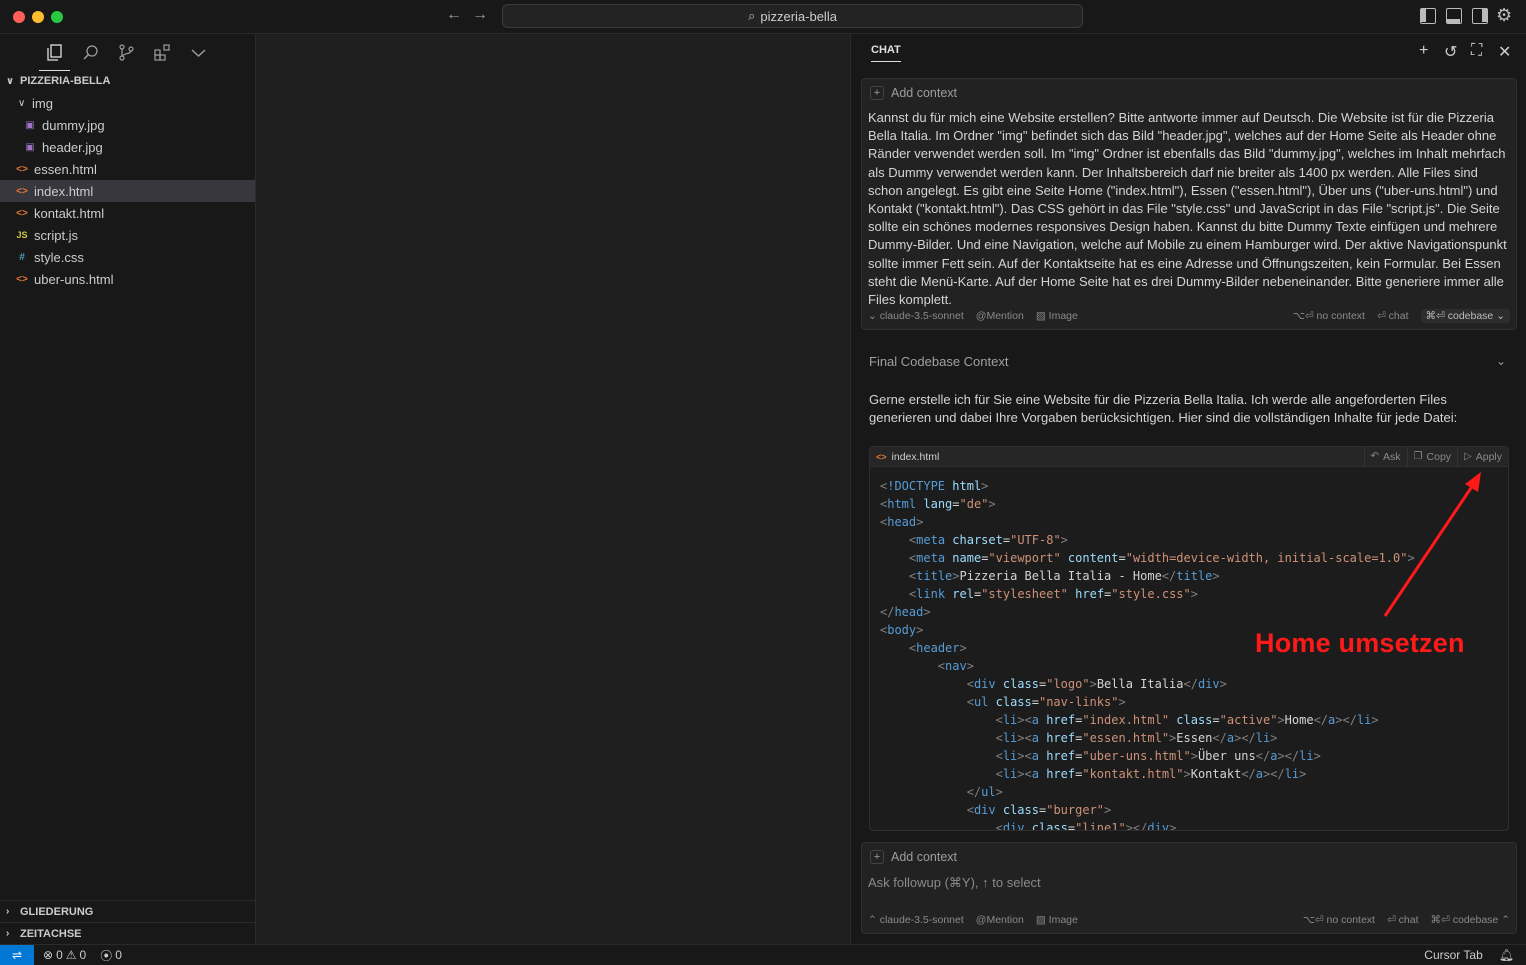 This screenshot has height=965, width=1526. What do you see at coordinates (1454, 16) in the screenshot?
I see `toggle-panel-icon` at bounding box center [1454, 16].